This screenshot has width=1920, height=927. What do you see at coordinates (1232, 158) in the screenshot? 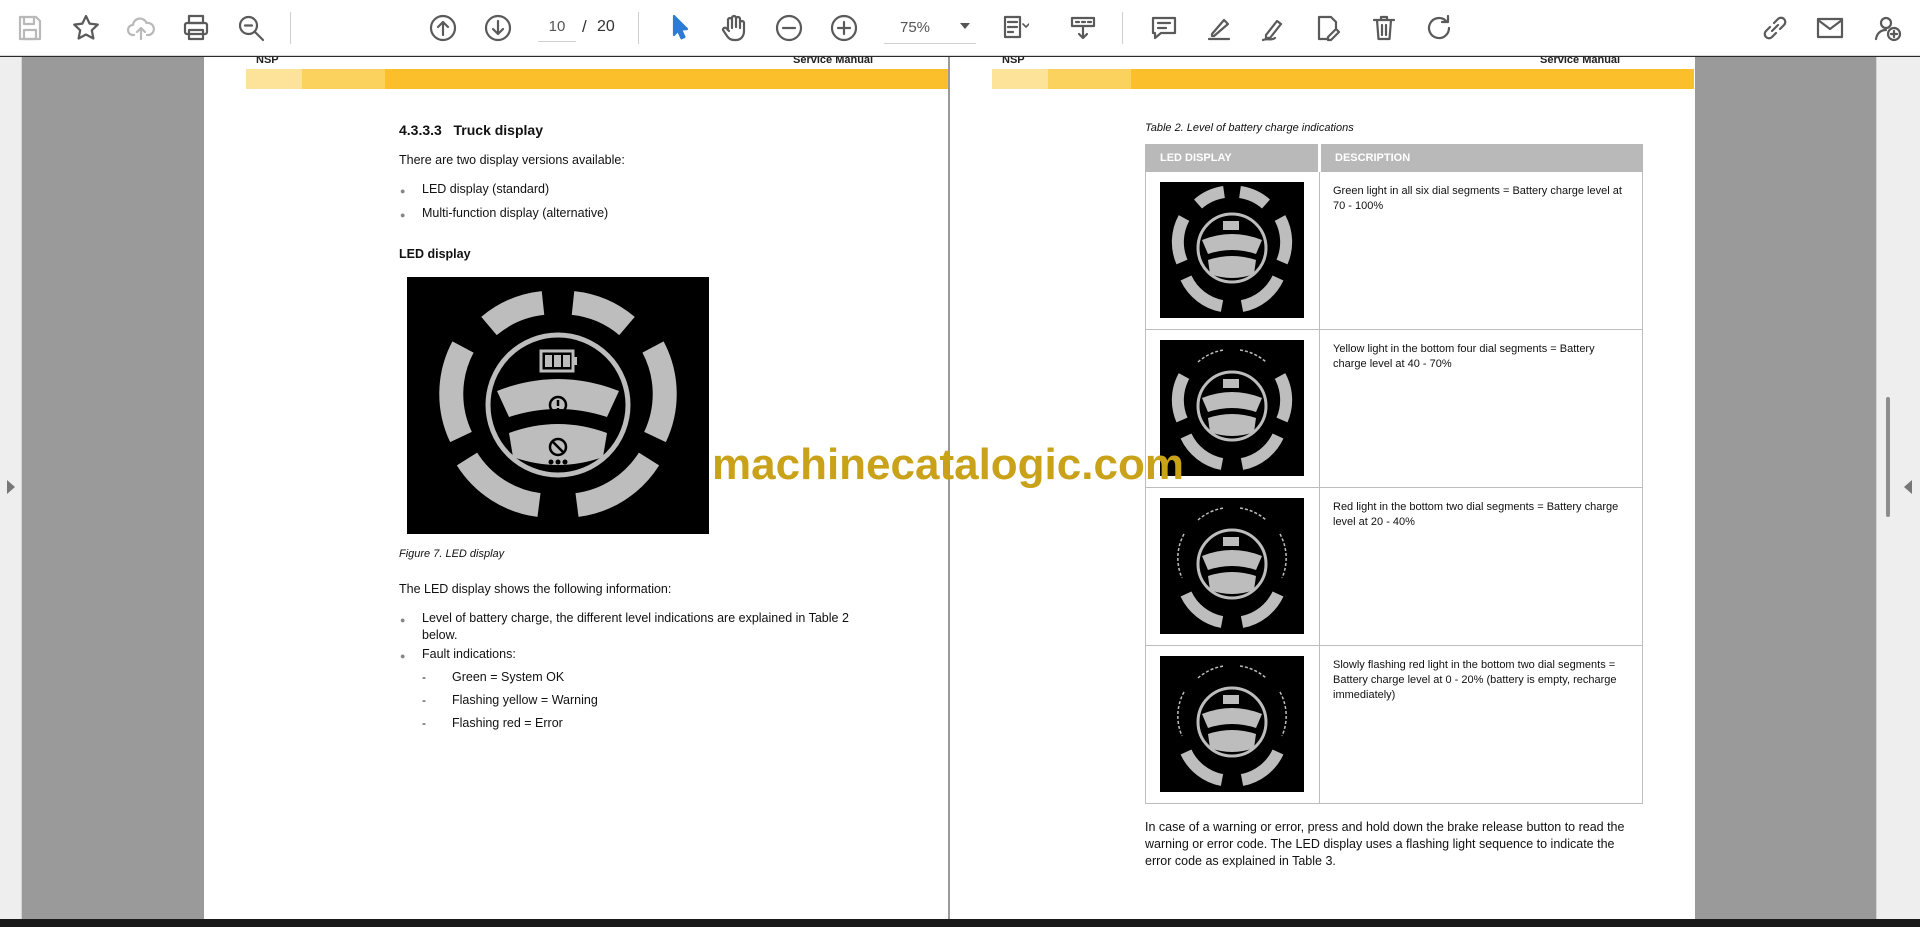
I see `table-header-led-display: LED DISPLAY` at bounding box center [1232, 158].